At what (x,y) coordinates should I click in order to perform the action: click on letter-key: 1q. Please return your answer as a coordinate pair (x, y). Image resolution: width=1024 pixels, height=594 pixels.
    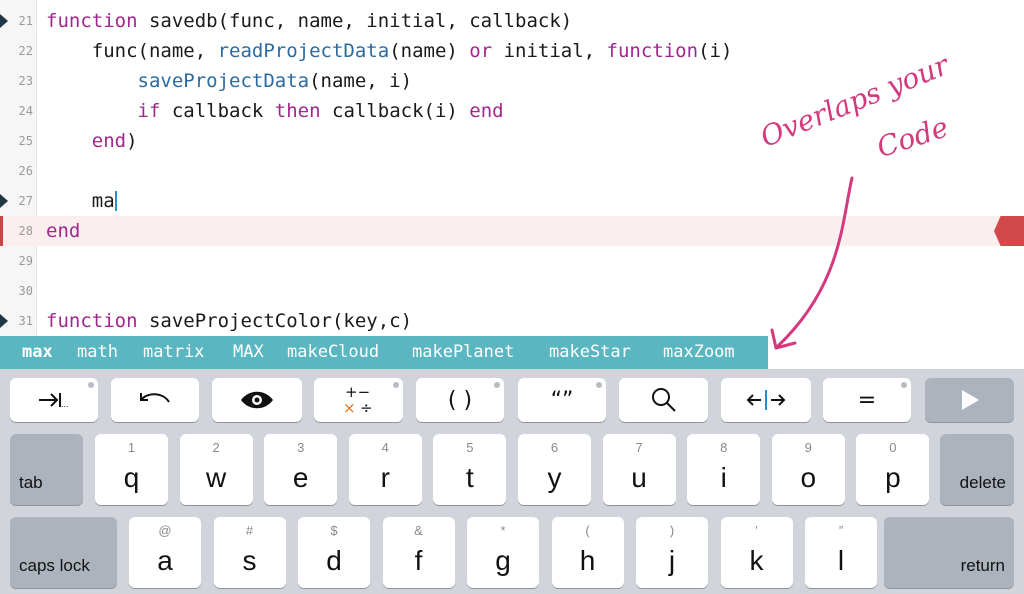
    Looking at the image, I should click on (131, 469).